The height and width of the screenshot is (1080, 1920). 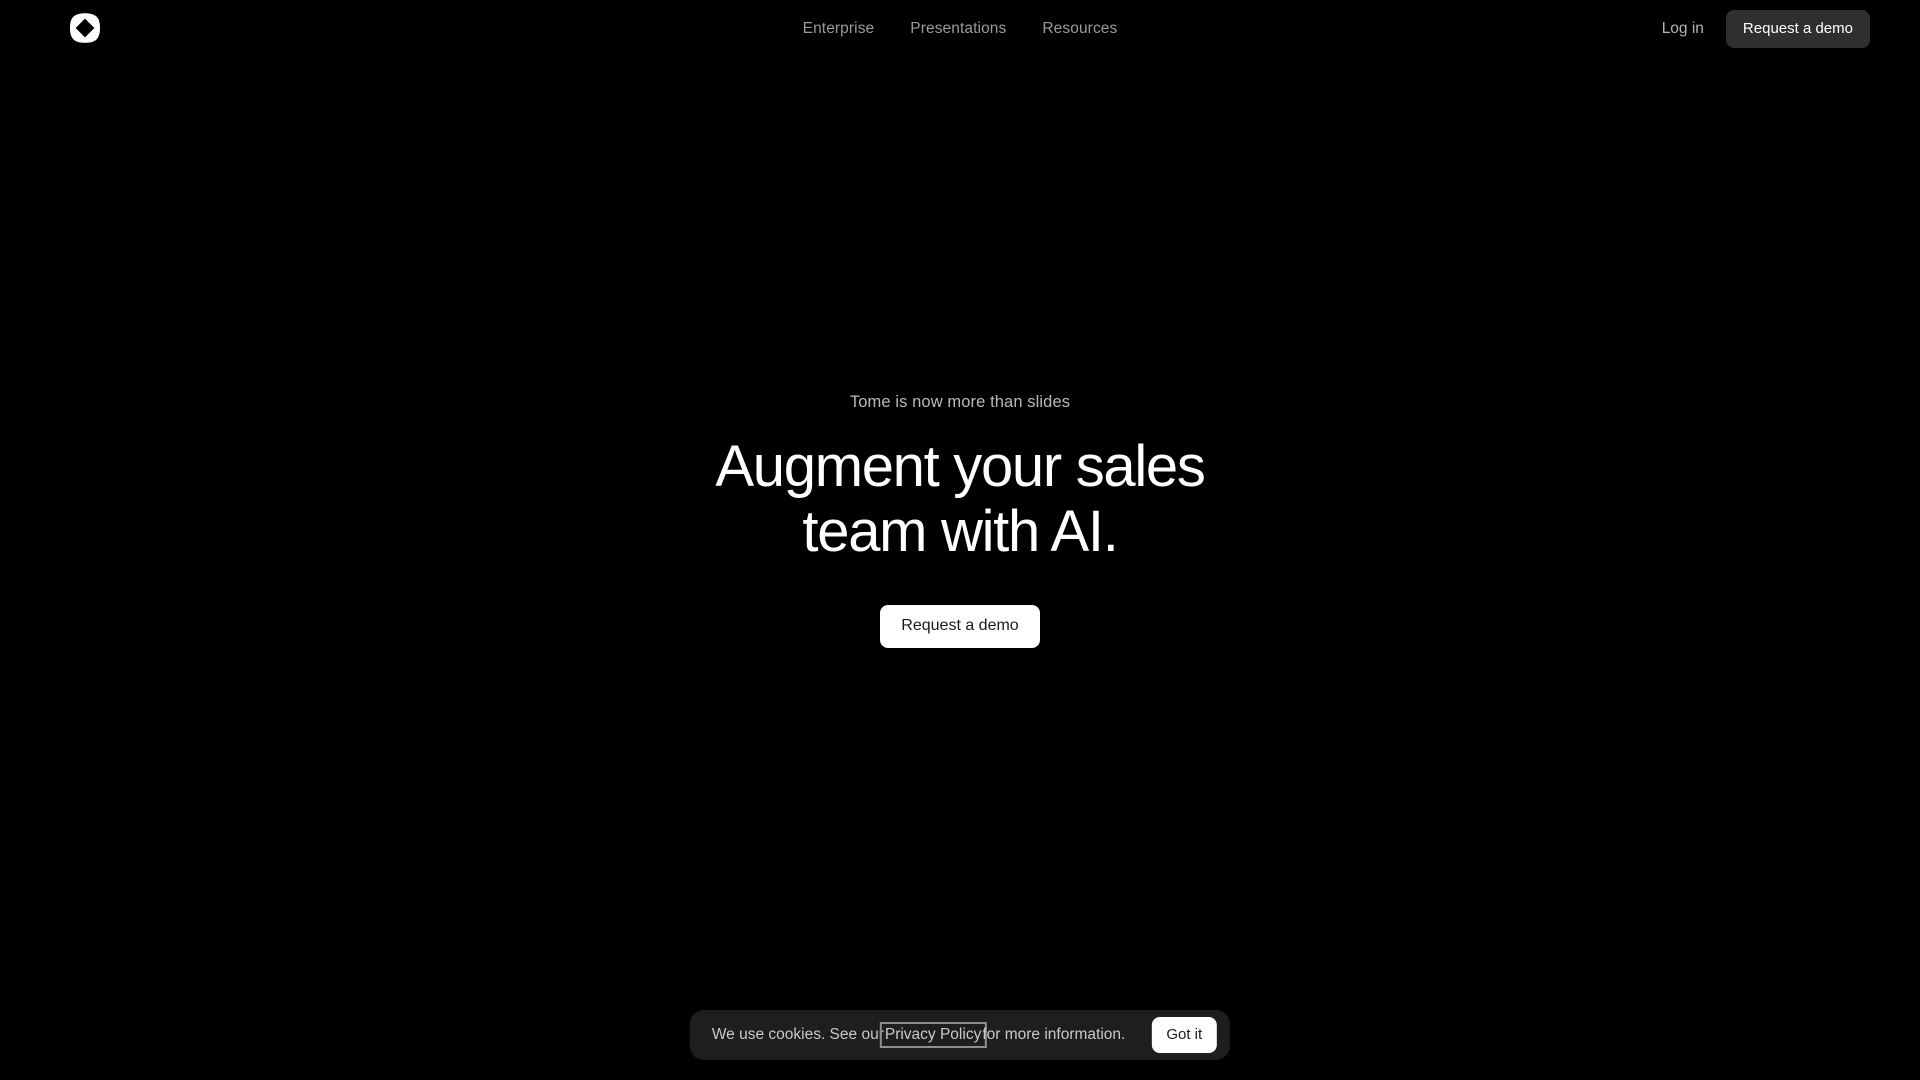 I want to click on hero-title: Augment your sales team with AI., so click(x=960, y=499).